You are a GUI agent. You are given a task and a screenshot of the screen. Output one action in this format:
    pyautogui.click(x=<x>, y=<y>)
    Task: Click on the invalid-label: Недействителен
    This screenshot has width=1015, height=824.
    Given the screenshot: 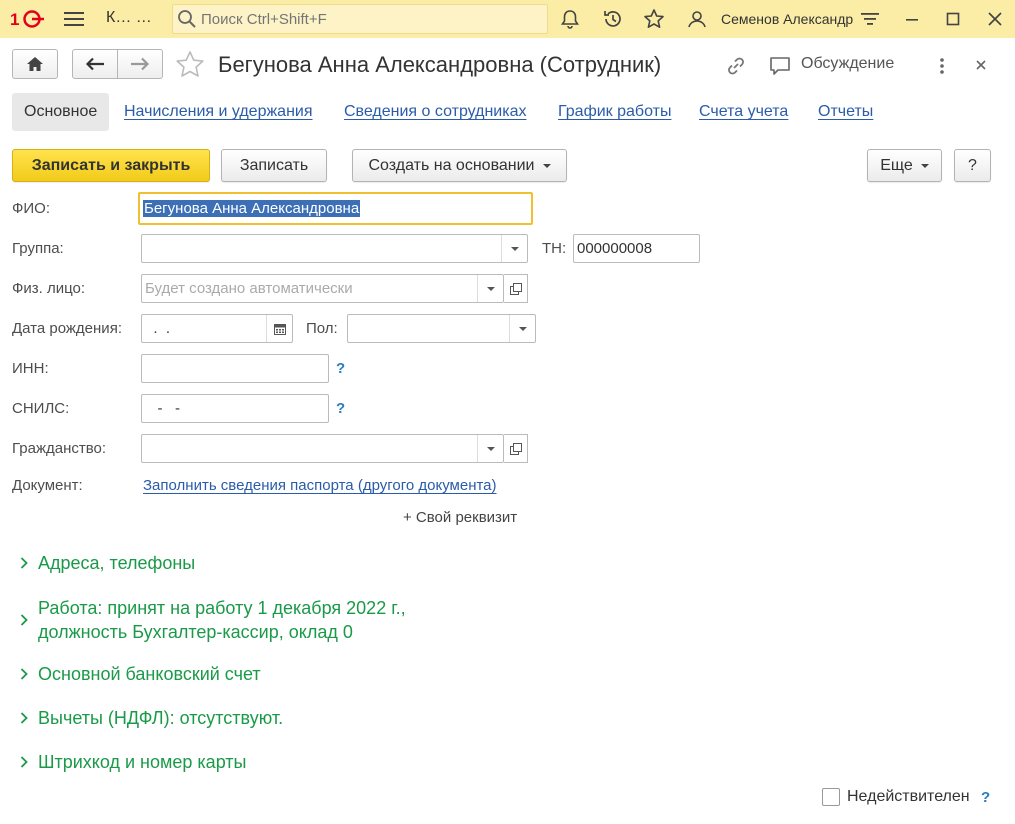 What is the action you would take?
    pyautogui.click(x=908, y=797)
    